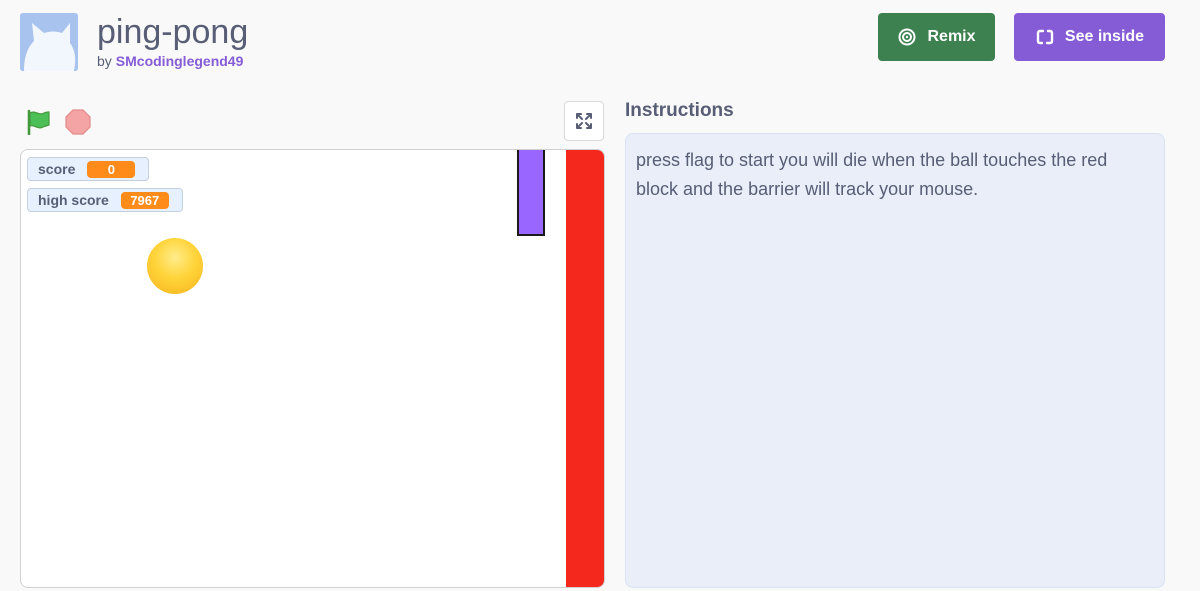 This screenshot has width=1200, height=591. What do you see at coordinates (111, 169) in the screenshot?
I see `monitor-value: 0` at bounding box center [111, 169].